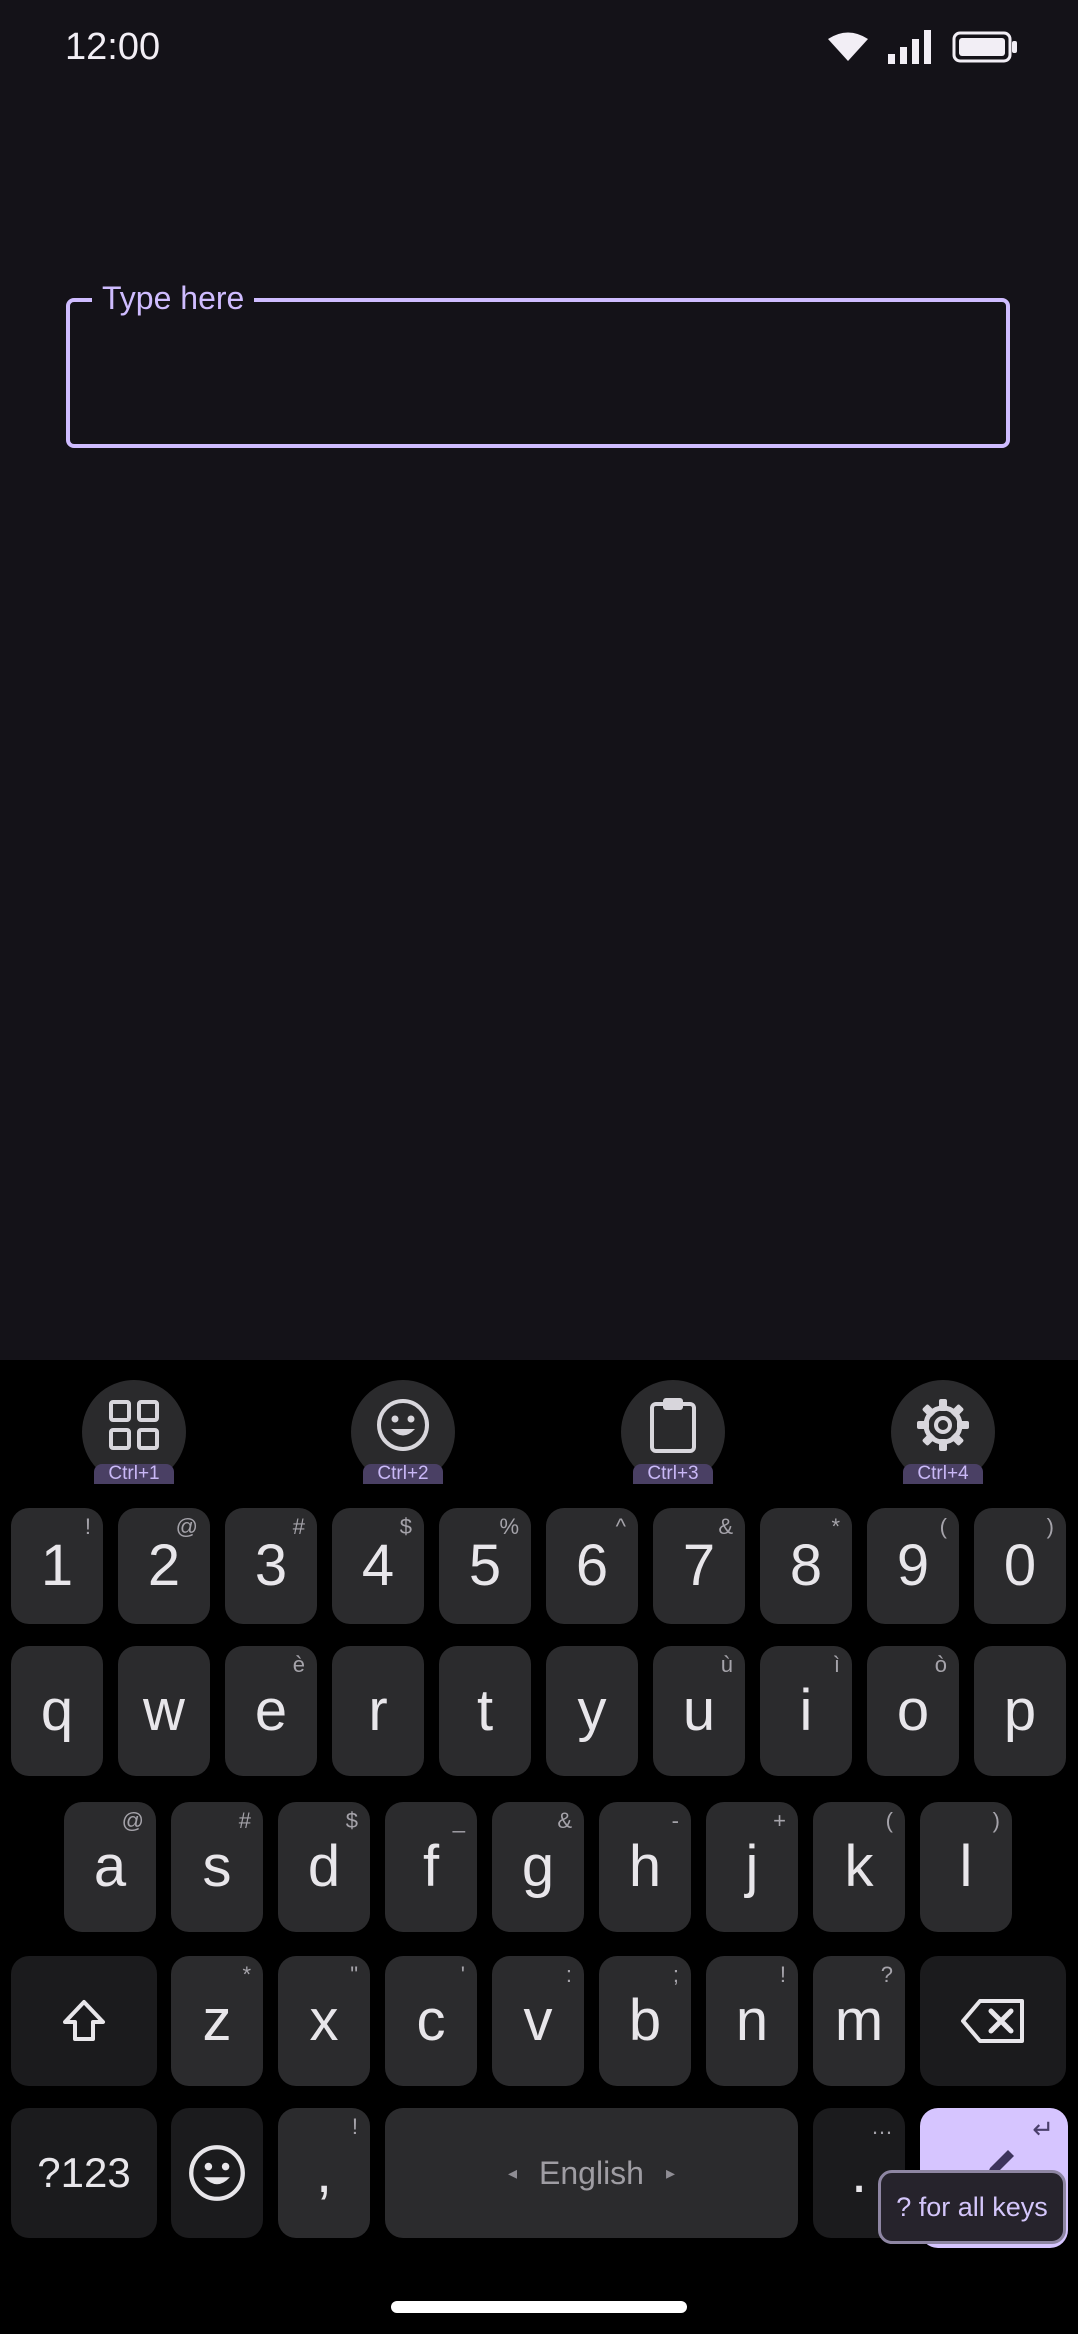 The width and height of the screenshot is (1078, 2334). What do you see at coordinates (538, 2021) in the screenshot?
I see `key-v: v:` at bounding box center [538, 2021].